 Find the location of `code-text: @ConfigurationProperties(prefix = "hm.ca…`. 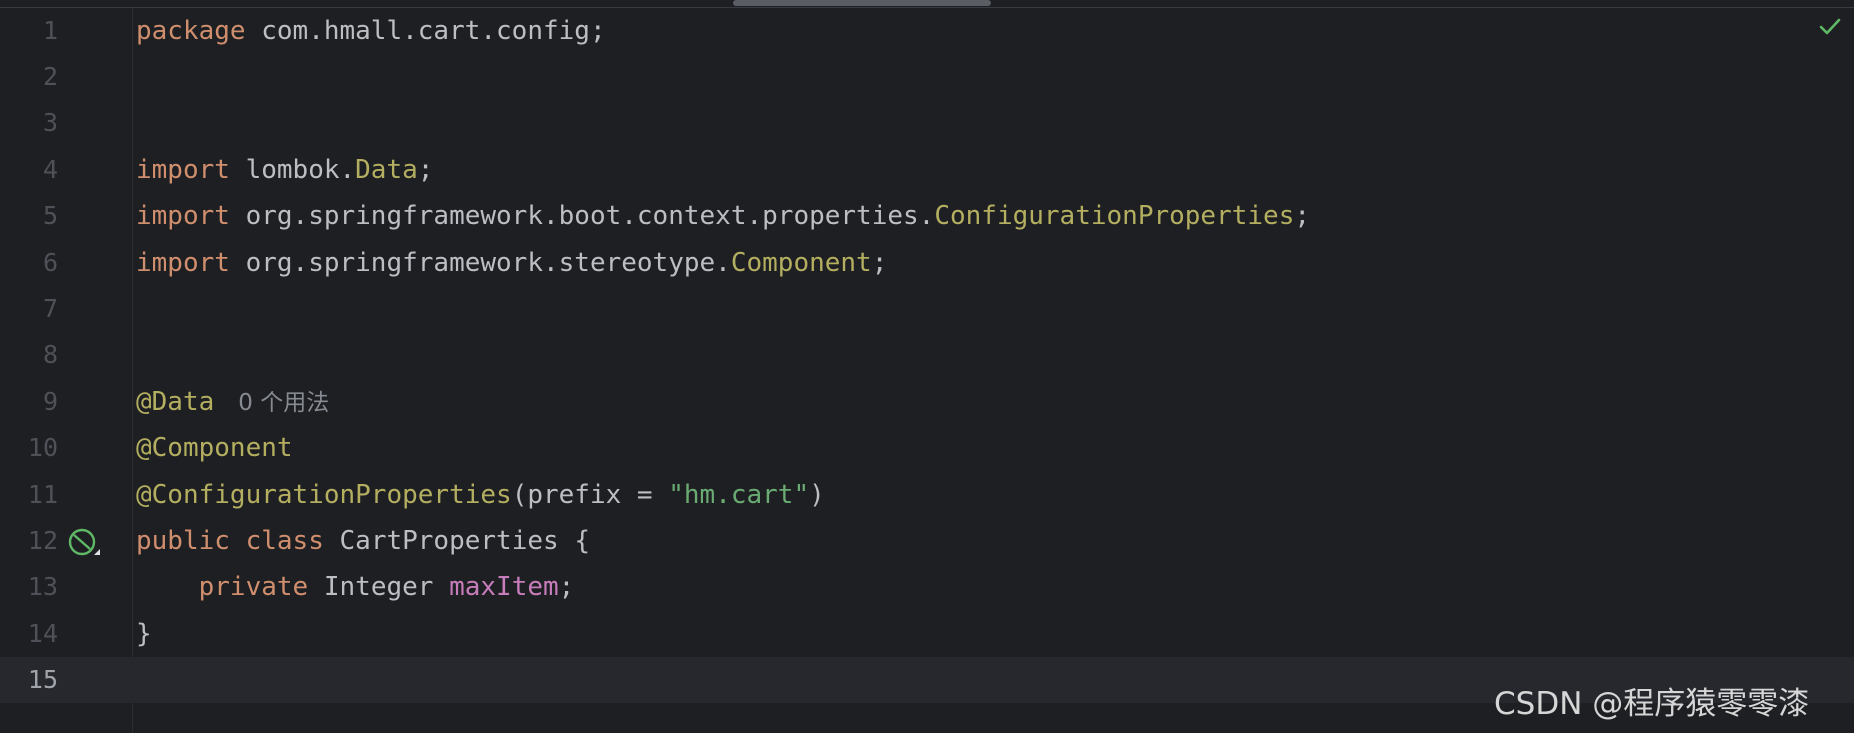

code-text: @ConfigurationProperties(prefix = "hm.ca… is located at coordinates (480, 495).